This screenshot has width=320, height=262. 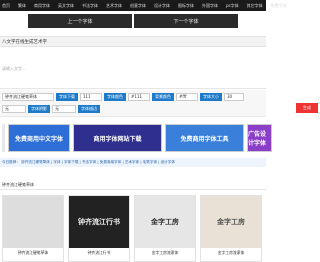 I want to click on font-card: 钟齐流江行书 钟齐流江行书, so click(x=99, y=228).